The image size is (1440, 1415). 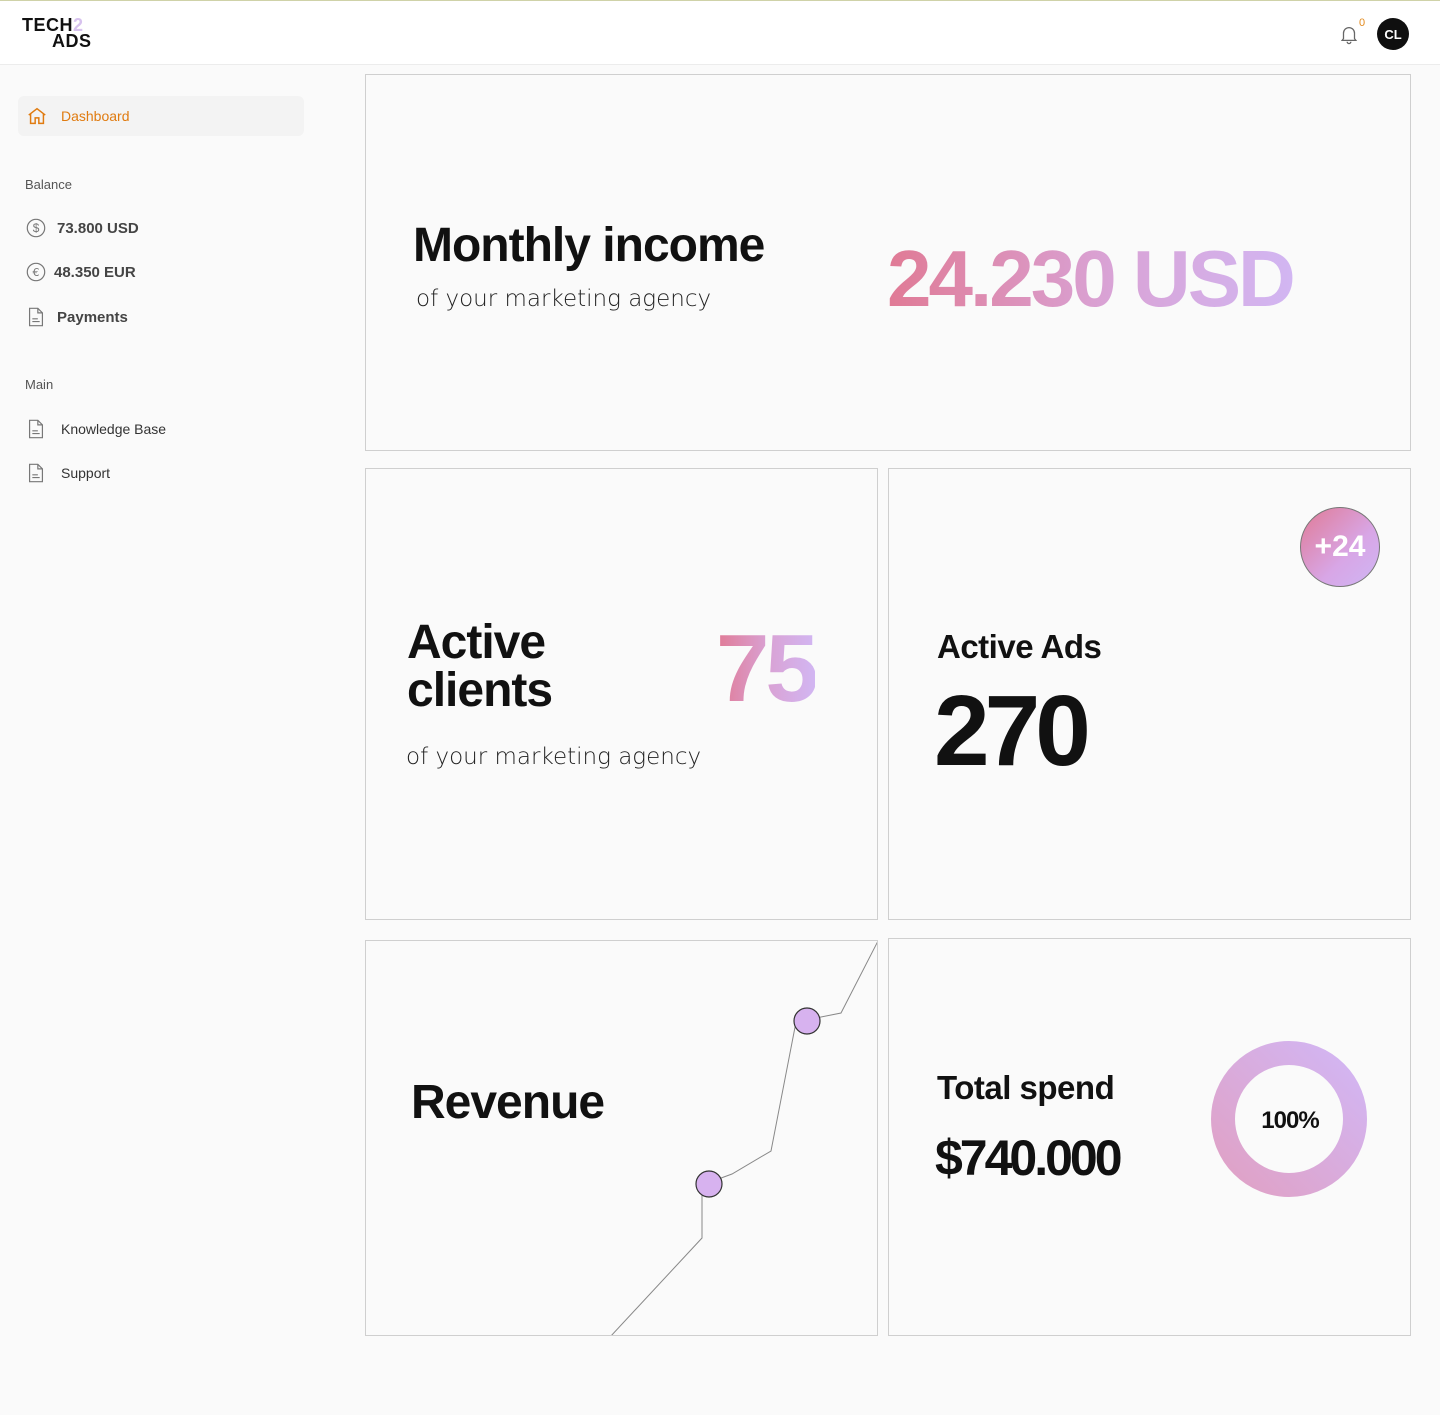 I want to click on top-bar: TECH2 ADS 0 CL, so click(x=720, y=32).